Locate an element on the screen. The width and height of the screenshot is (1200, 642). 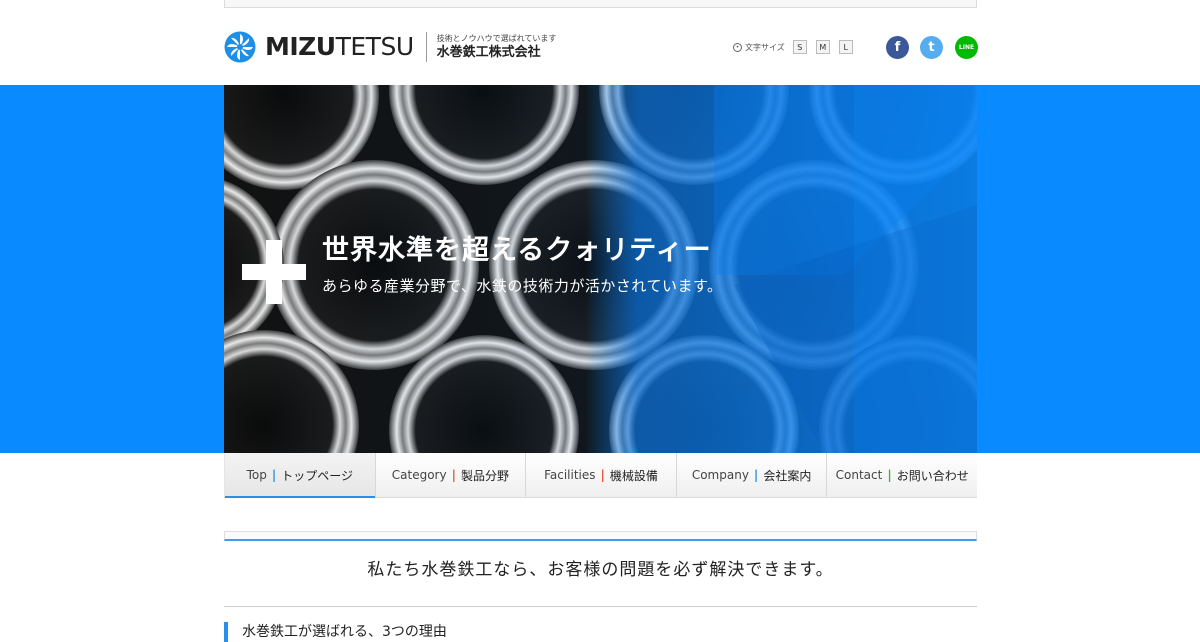
nav-item-label-en: Category is located at coordinates (419, 475).